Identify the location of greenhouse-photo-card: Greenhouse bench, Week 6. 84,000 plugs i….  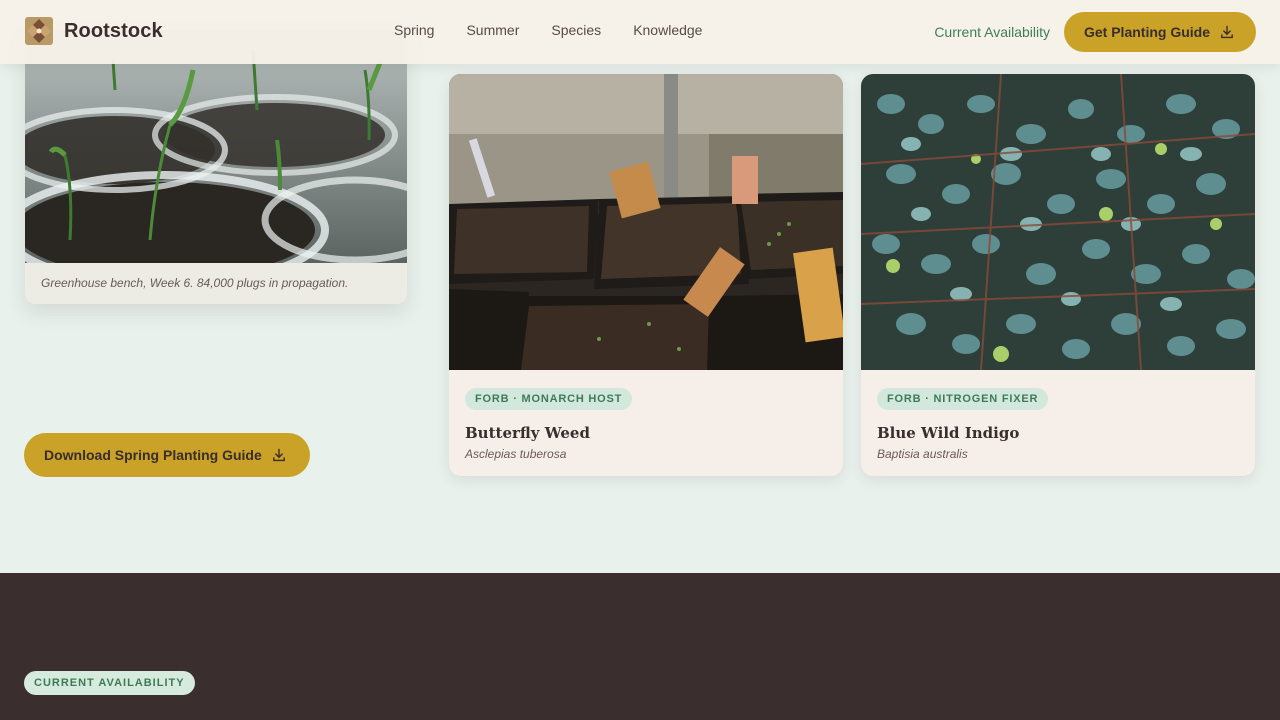
(216, 167).